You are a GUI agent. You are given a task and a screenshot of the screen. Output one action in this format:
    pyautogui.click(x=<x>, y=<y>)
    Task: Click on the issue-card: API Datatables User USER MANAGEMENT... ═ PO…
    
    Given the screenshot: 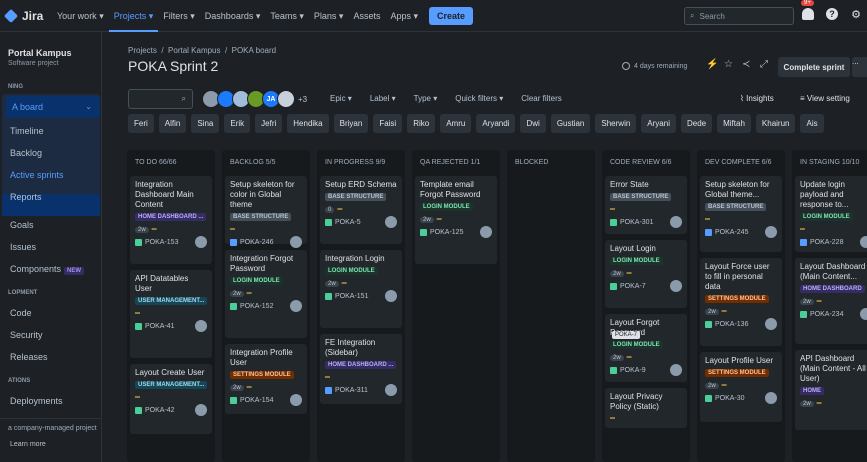 What is the action you would take?
    pyautogui.click(x=171, y=314)
    